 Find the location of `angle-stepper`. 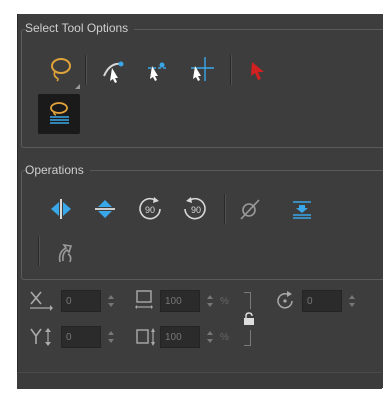

angle-stepper is located at coordinates (352, 301).